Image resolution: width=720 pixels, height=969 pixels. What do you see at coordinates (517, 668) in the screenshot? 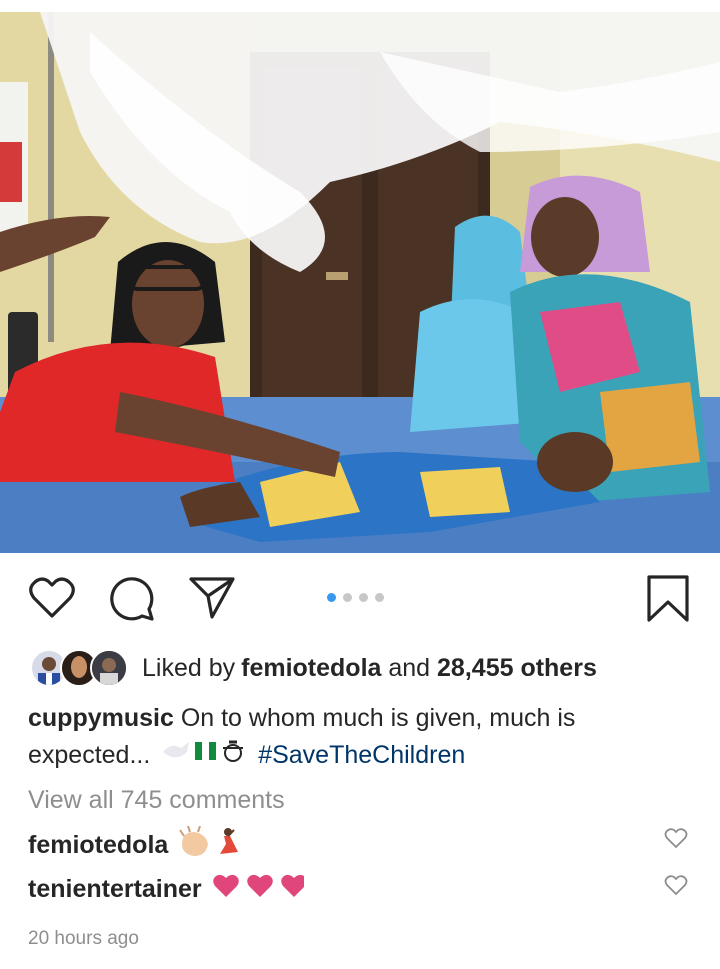
I see `likes-count: 28,455 others` at bounding box center [517, 668].